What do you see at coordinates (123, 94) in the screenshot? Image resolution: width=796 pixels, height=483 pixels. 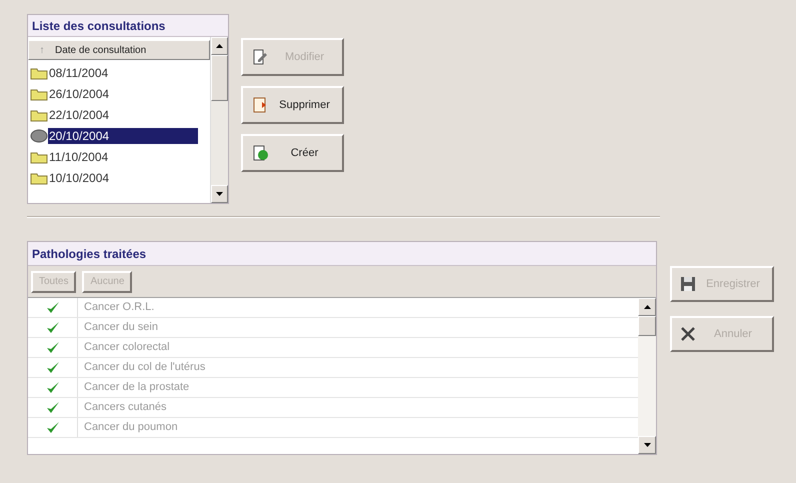 I see `date-item: 26/10/2004` at bounding box center [123, 94].